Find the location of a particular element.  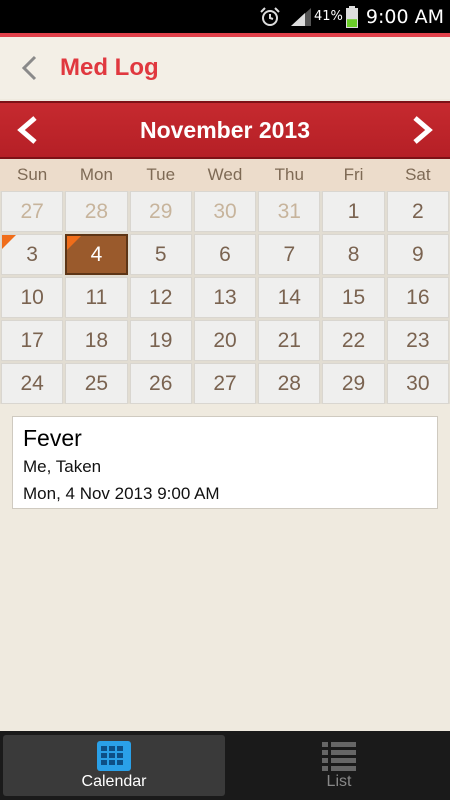

calendar-day: 15 is located at coordinates (353, 297).